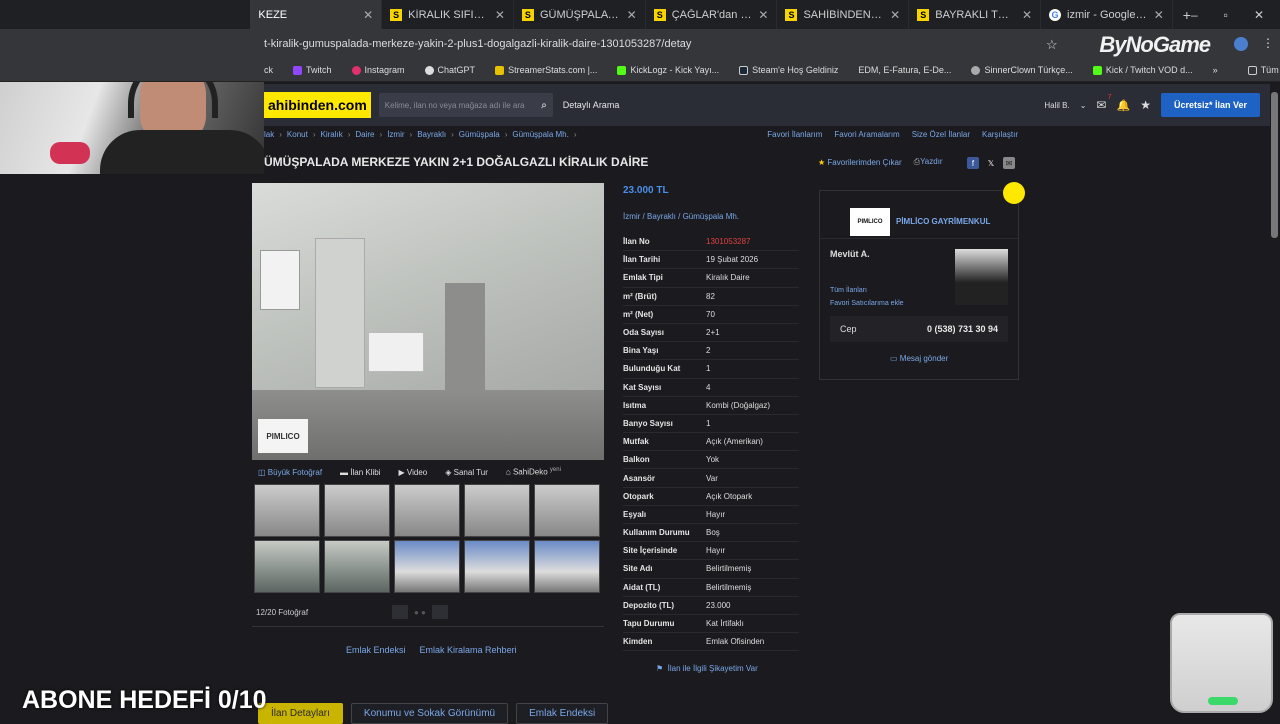 This screenshot has height=724, width=1280. What do you see at coordinates (1145, 105) in the screenshot?
I see `star-icon: ★` at bounding box center [1145, 105].